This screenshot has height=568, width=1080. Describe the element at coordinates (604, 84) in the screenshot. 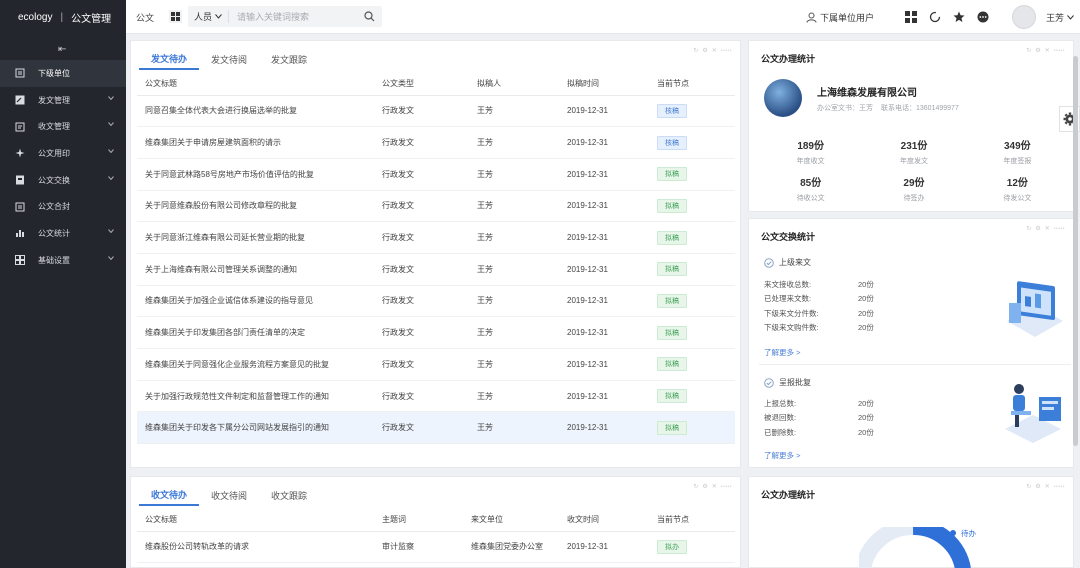

I see `column-header: 拟稿时间` at that location.